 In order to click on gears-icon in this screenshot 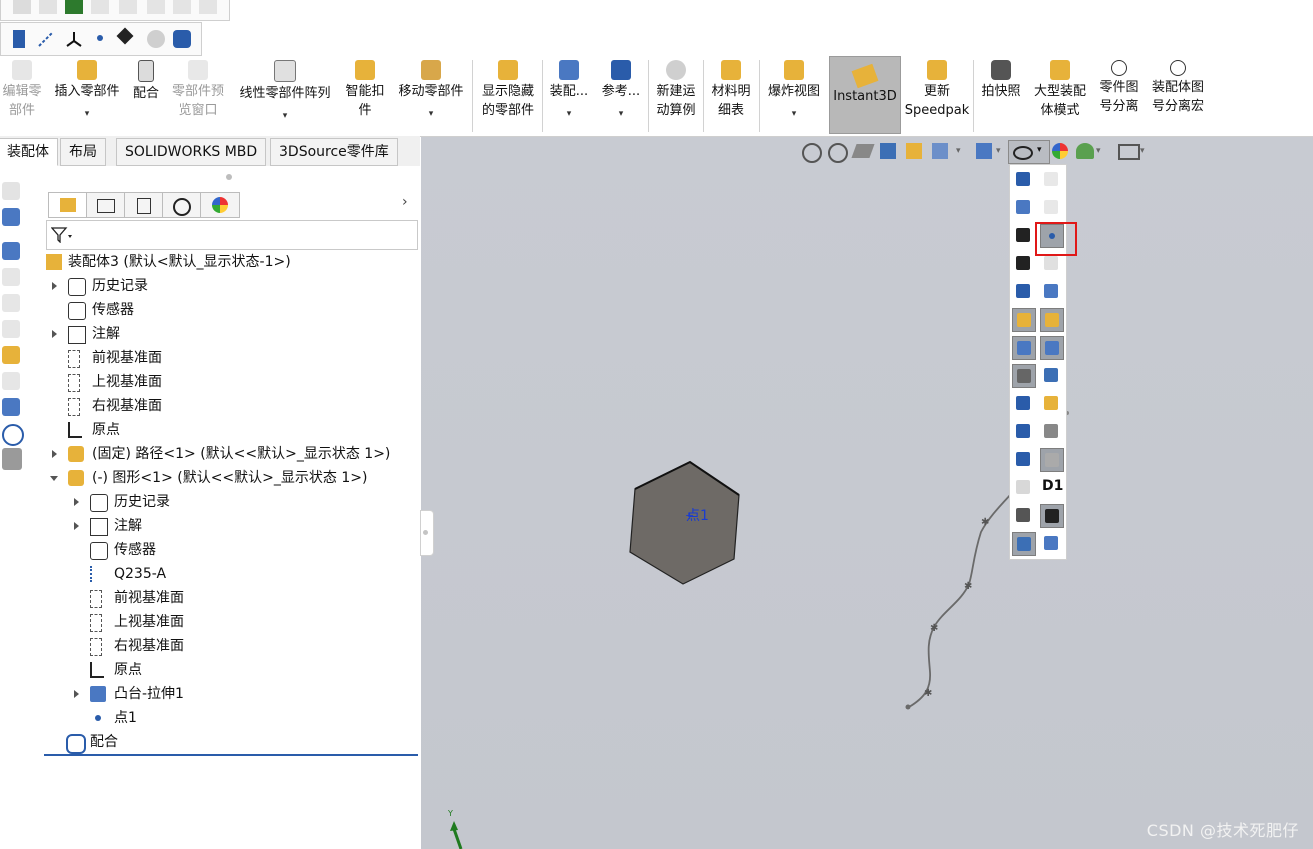, I will do `click(1051, 543)`.